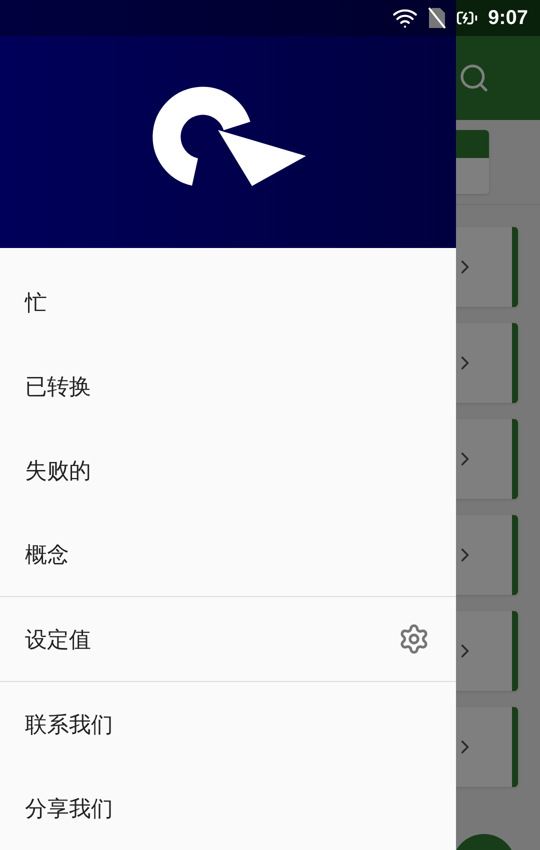 The width and height of the screenshot is (540, 850). I want to click on drawer-item: 分享我们, so click(228, 808).